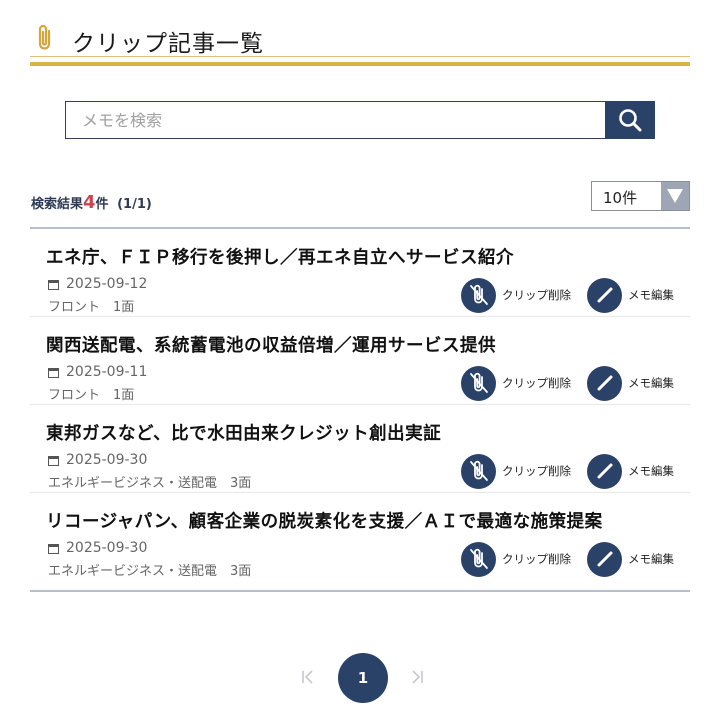  I want to click on article-title: 東邦ガスなど、比で水田由来クレジット創出実証, so click(243, 432).